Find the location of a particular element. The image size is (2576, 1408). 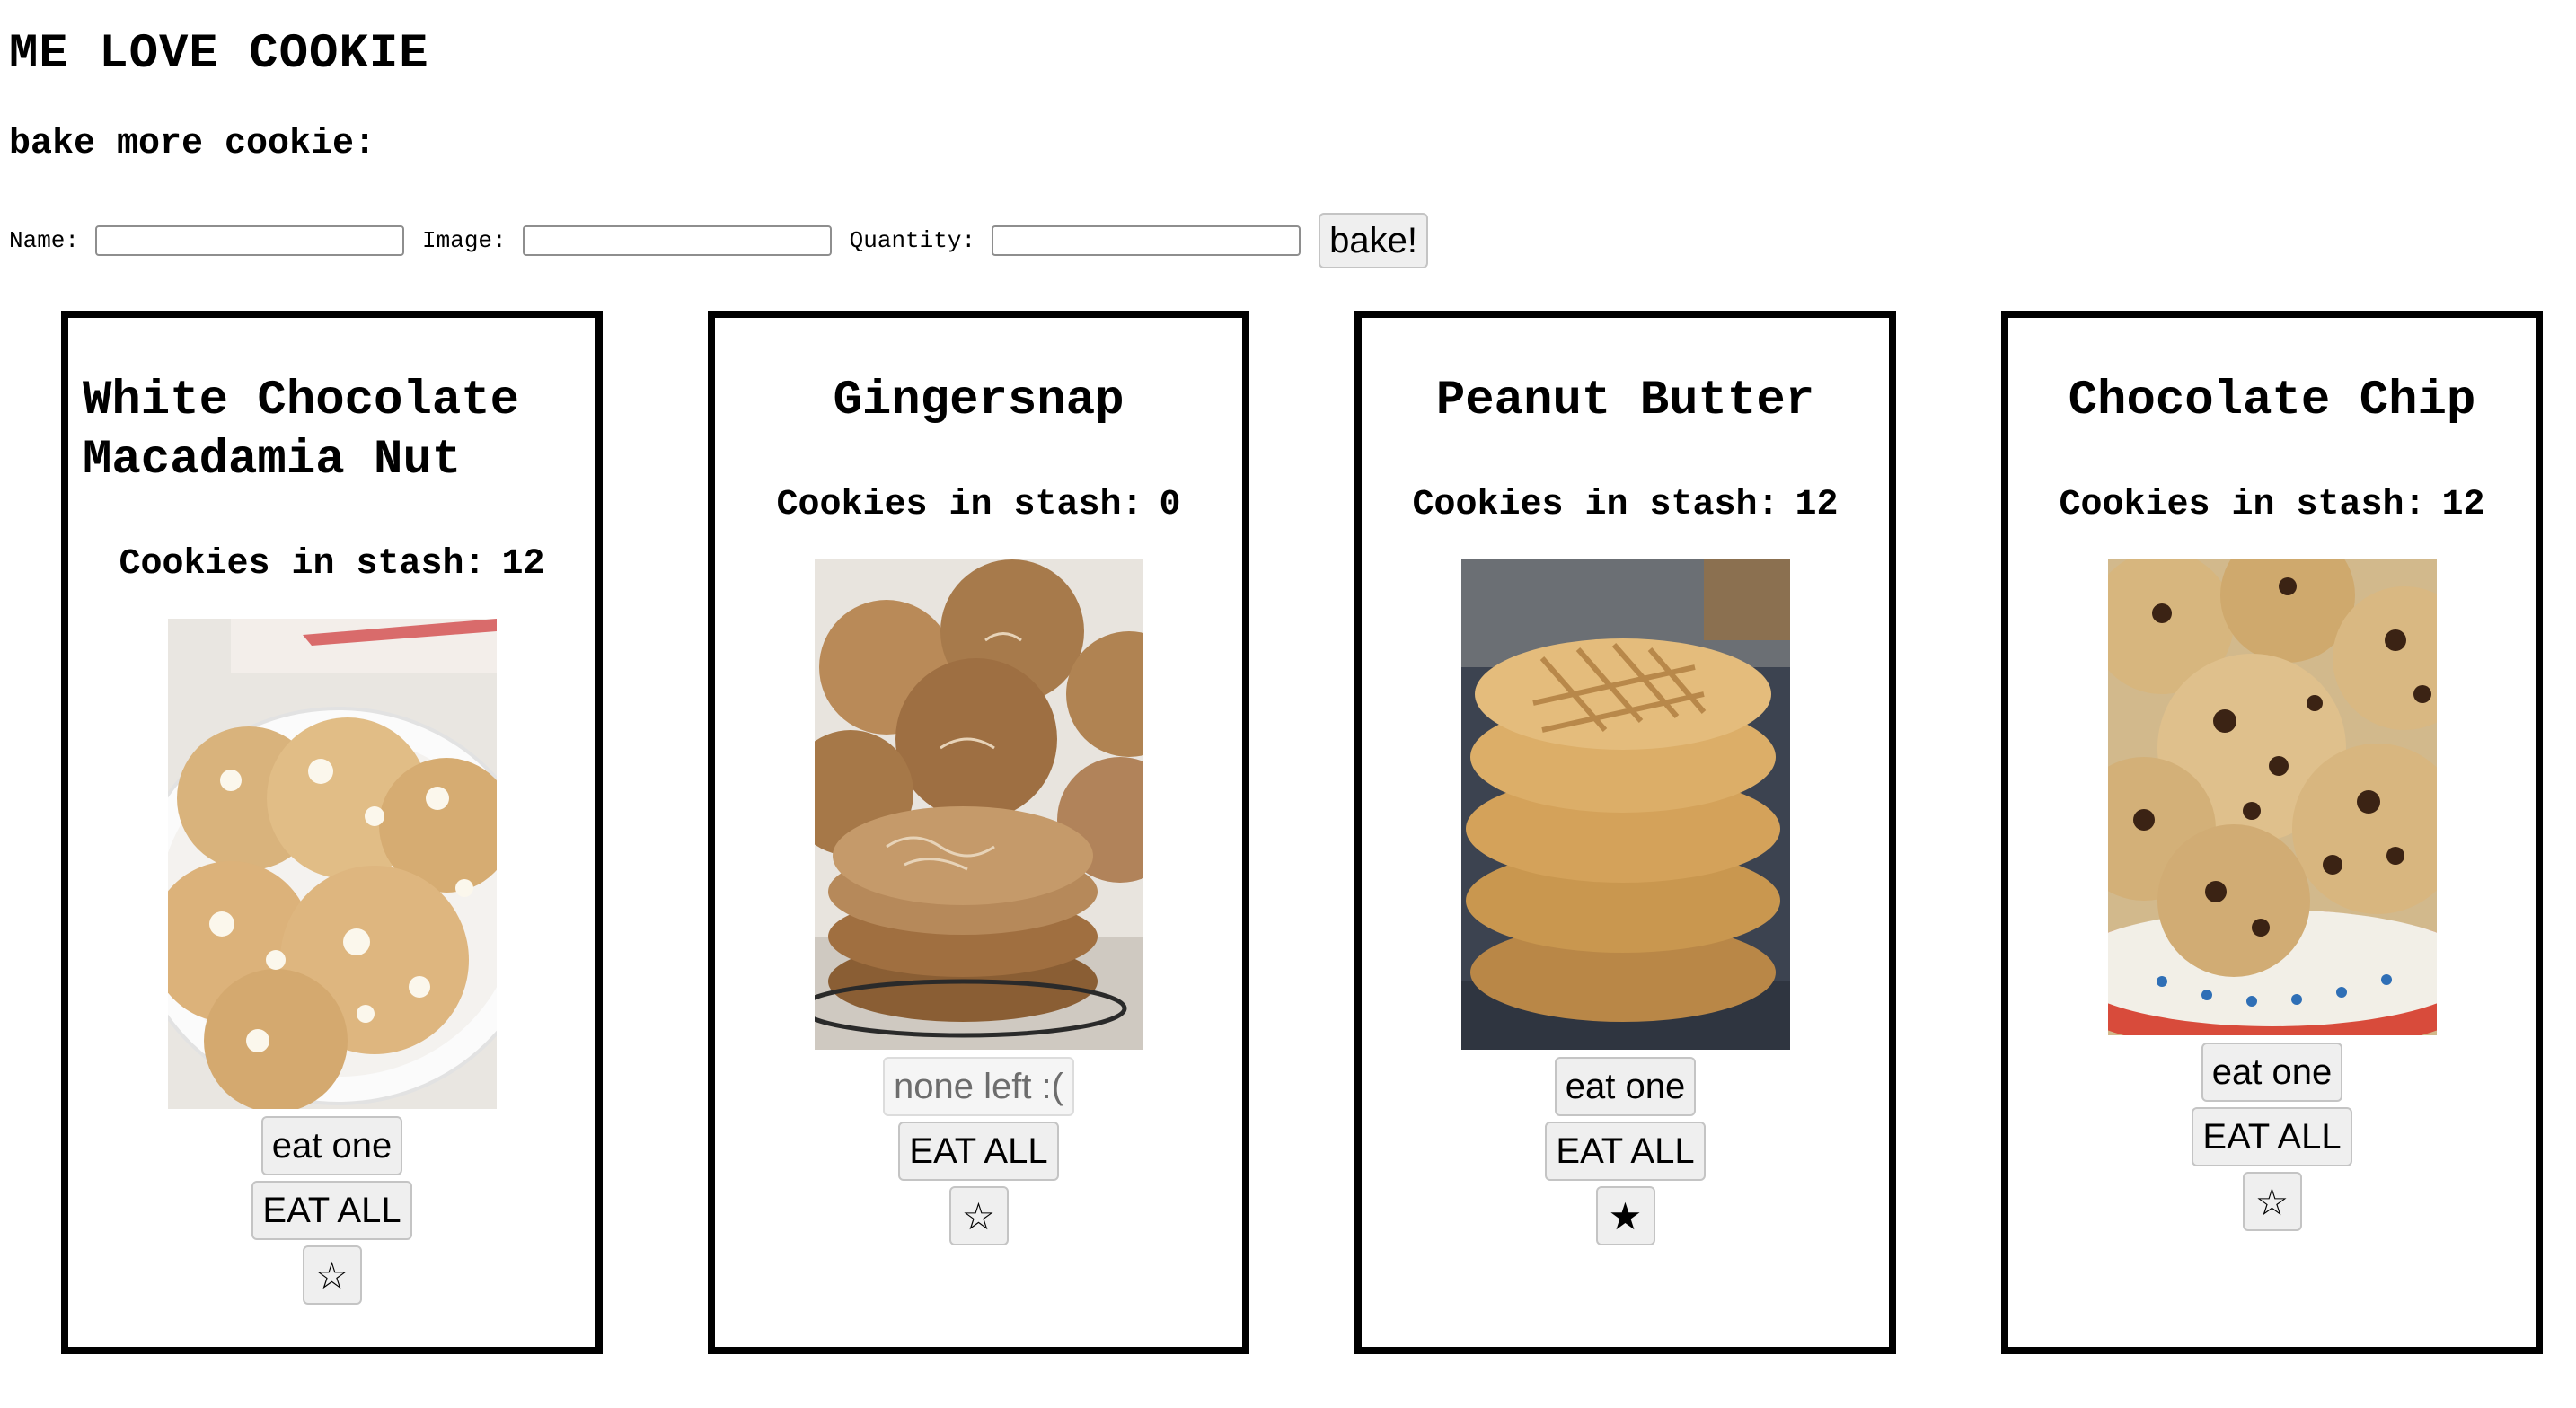

bake-section-title: bake more cookie: is located at coordinates (192, 144).